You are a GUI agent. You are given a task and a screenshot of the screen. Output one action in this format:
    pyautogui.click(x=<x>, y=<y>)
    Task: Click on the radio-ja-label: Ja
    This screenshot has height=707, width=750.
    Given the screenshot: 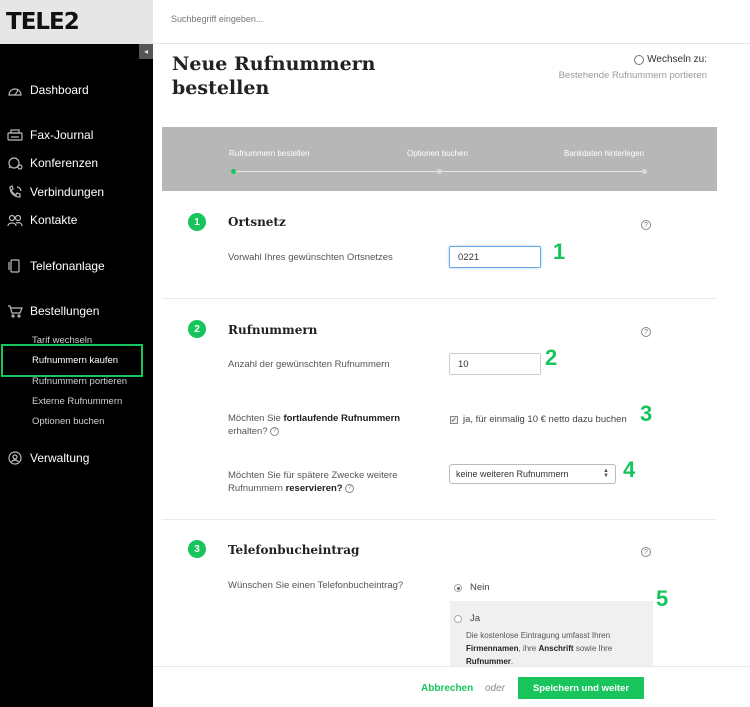 What is the action you would take?
    pyautogui.click(x=475, y=618)
    